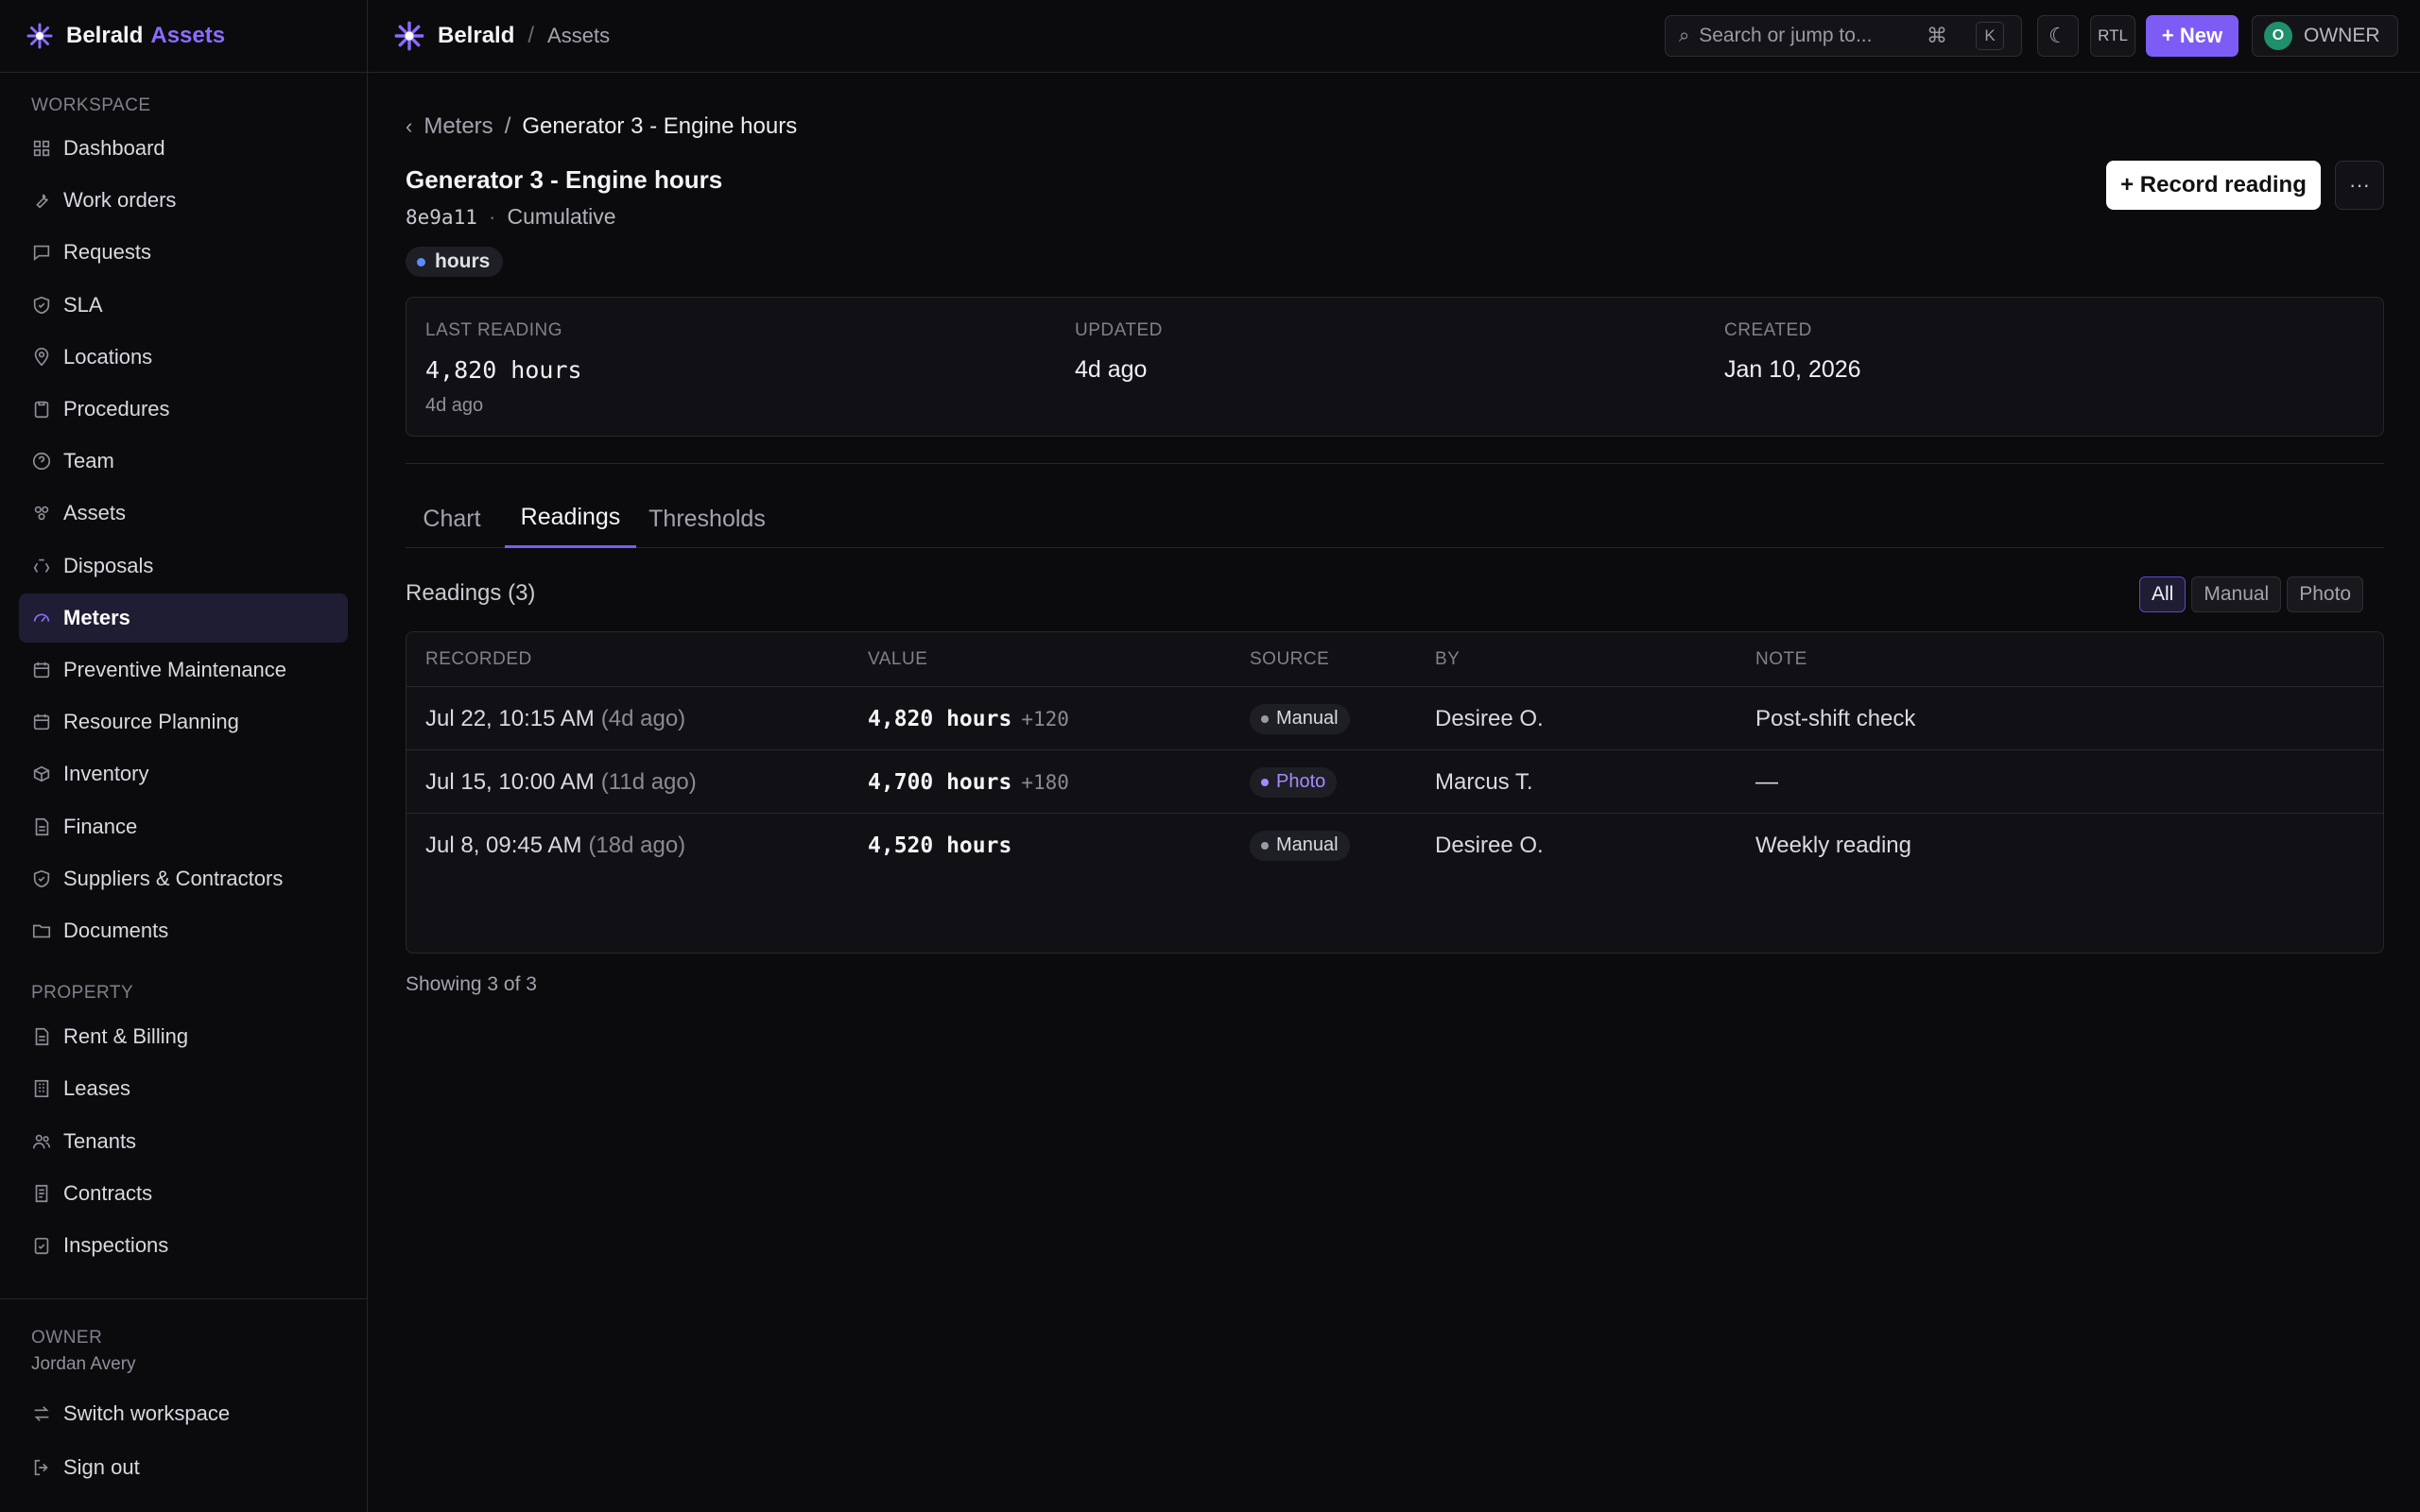  Describe the element at coordinates (41, 1141) in the screenshot. I see `users-icon` at that location.